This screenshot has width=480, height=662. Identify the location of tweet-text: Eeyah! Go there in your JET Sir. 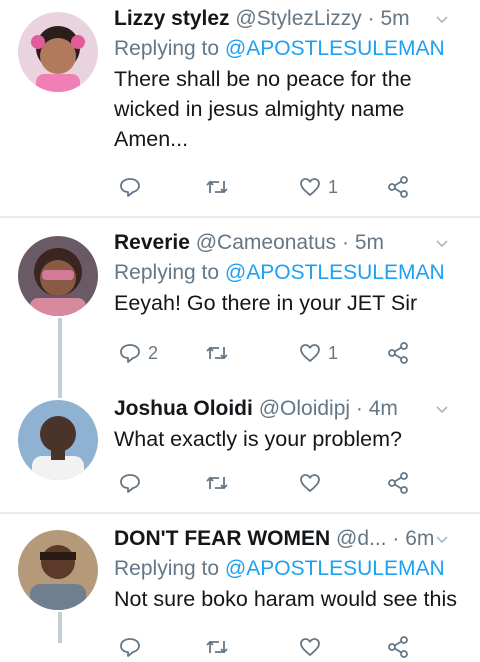
(291, 303).